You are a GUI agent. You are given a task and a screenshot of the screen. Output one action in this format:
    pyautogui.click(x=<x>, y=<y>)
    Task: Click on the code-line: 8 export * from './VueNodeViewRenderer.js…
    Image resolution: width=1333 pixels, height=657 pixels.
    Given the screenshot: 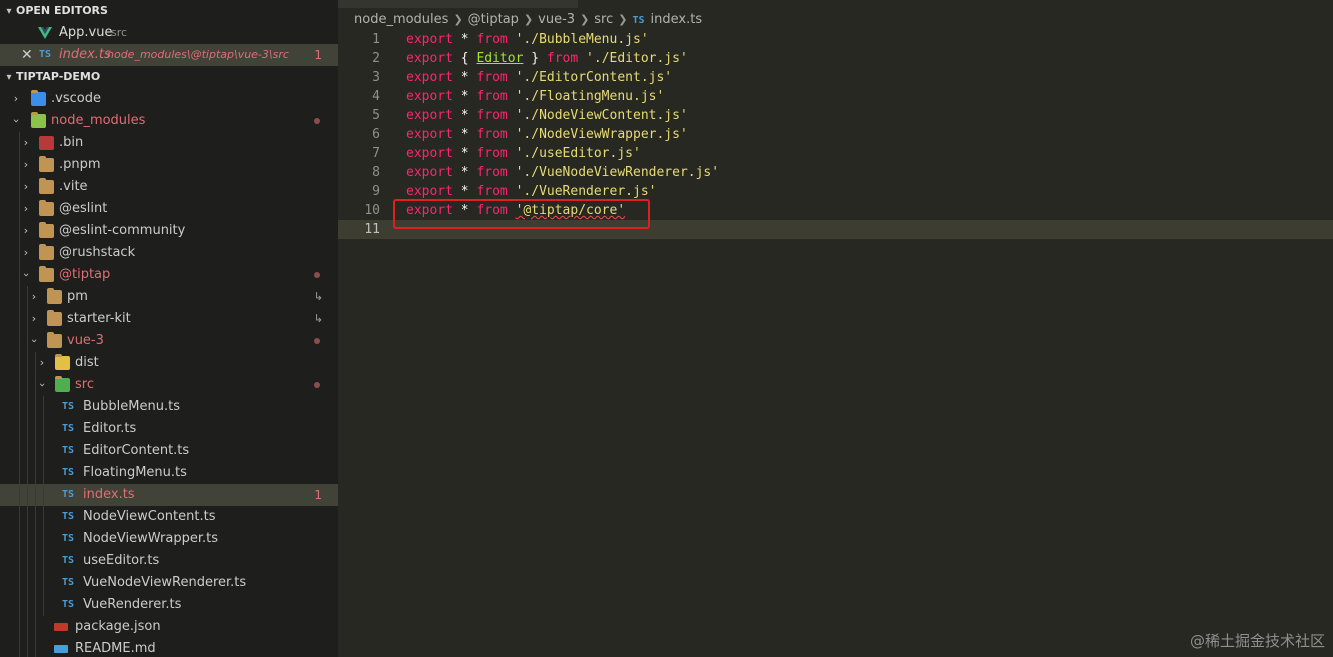 What is the action you would take?
    pyautogui.click(x=835, y=172)
    